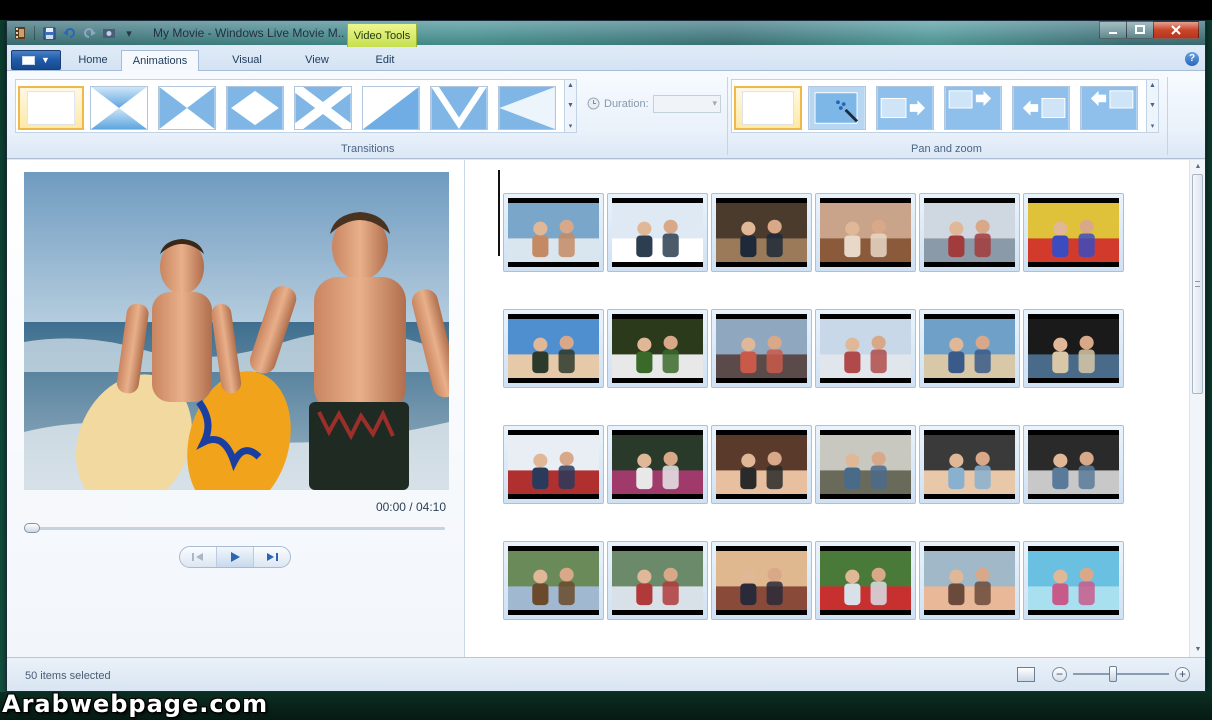 This screenshot has width=1212, height=720. What do you see at coordinates (527, 108) in the screenshot?
I see `transition-wedge` at bounding box center [527, 108].